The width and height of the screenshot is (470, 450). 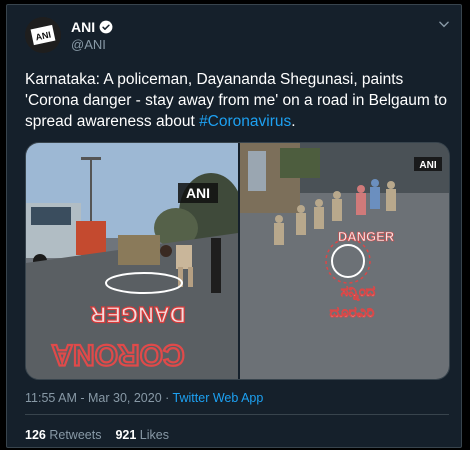 I want to click on chevron-down-icon, so click(x=444, y=24).